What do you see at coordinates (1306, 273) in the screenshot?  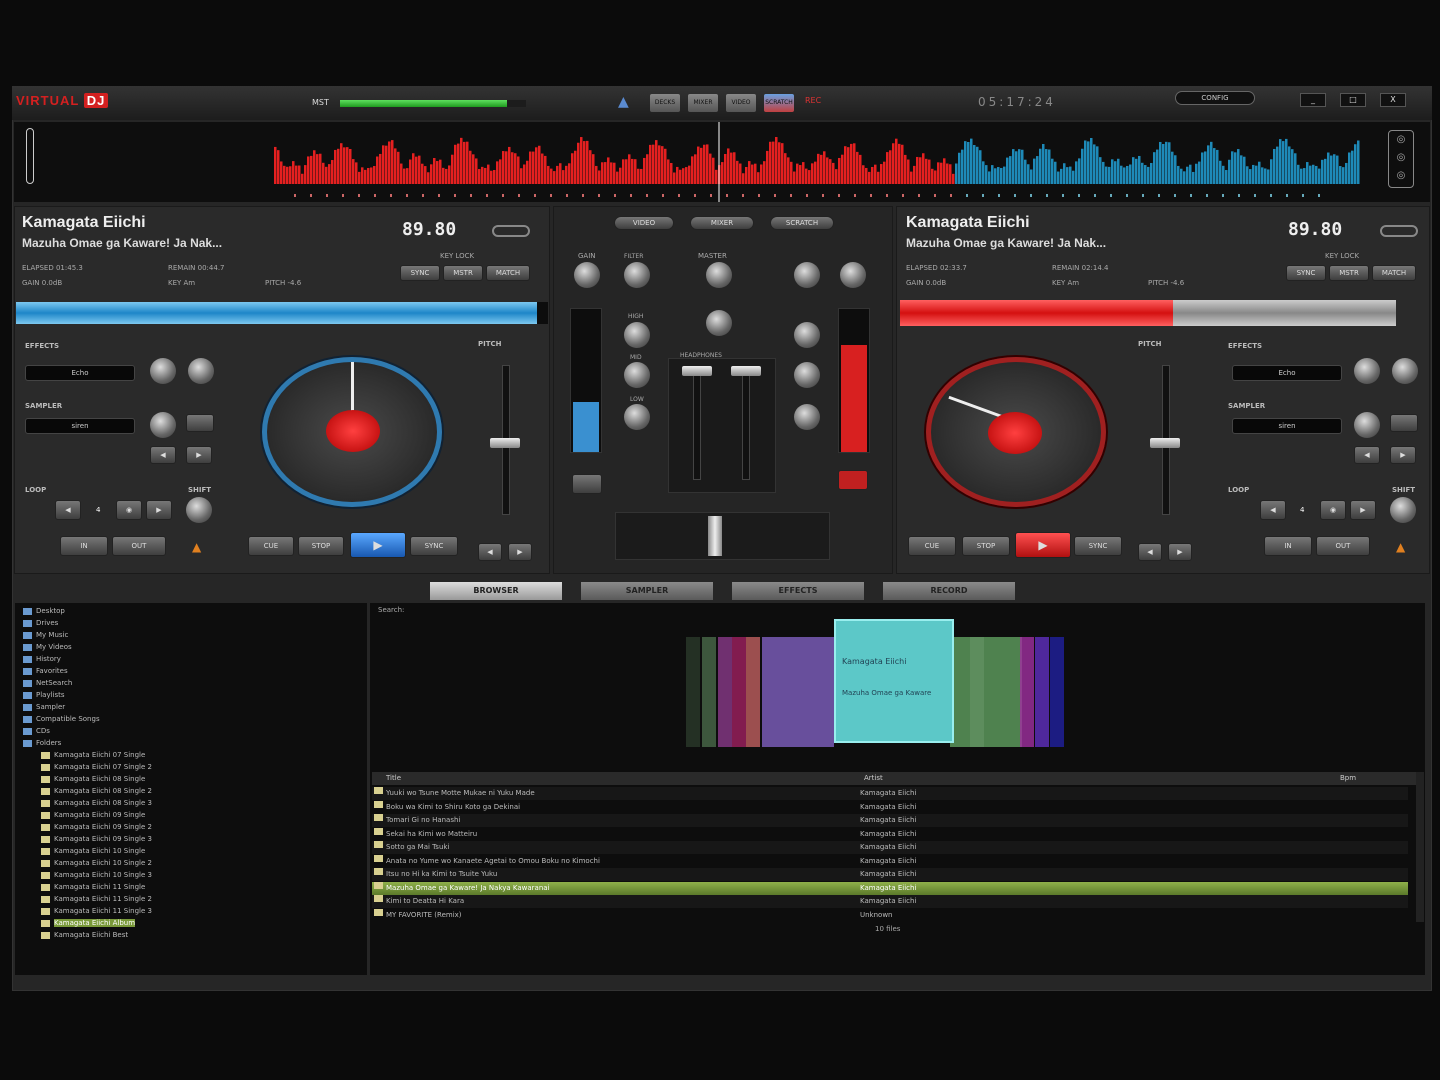 I see `right-sync-button: SYNC` at bounding box center [1306, 273].